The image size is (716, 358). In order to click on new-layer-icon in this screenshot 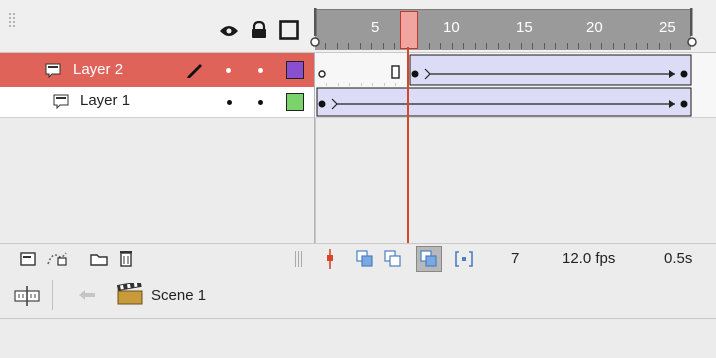, I will do `click(28, 259)`.